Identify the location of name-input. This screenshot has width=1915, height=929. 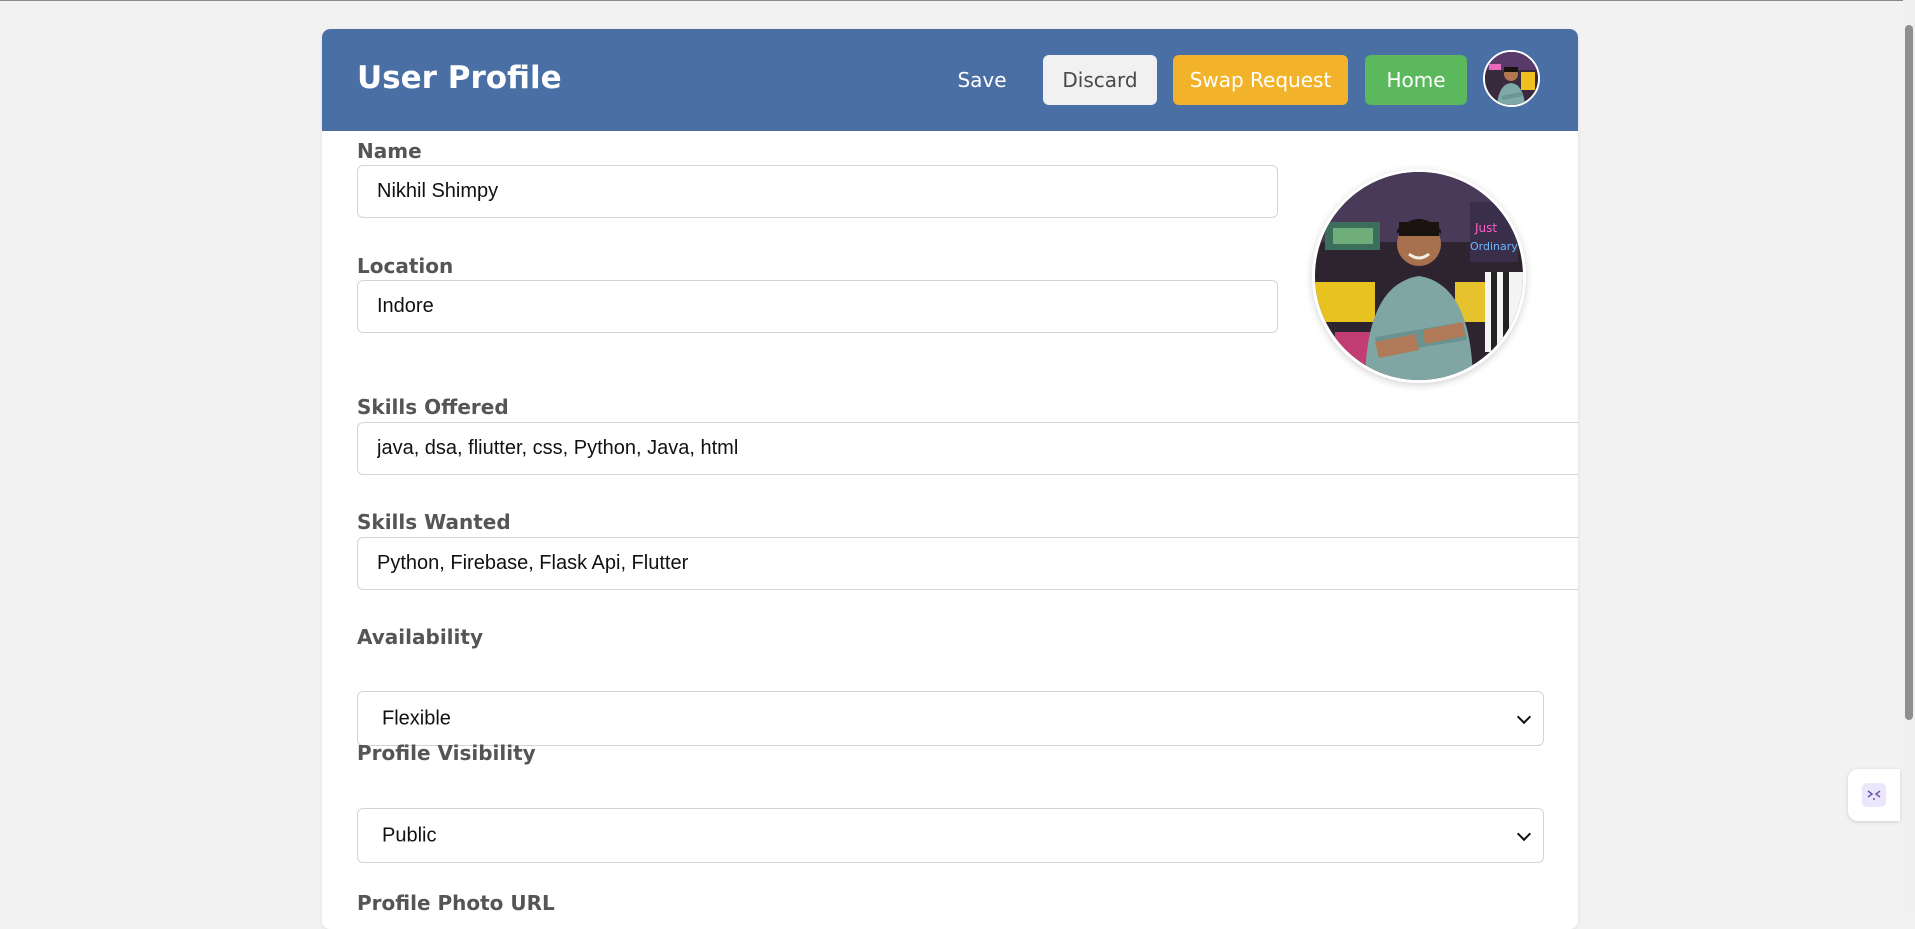
(817, 191).